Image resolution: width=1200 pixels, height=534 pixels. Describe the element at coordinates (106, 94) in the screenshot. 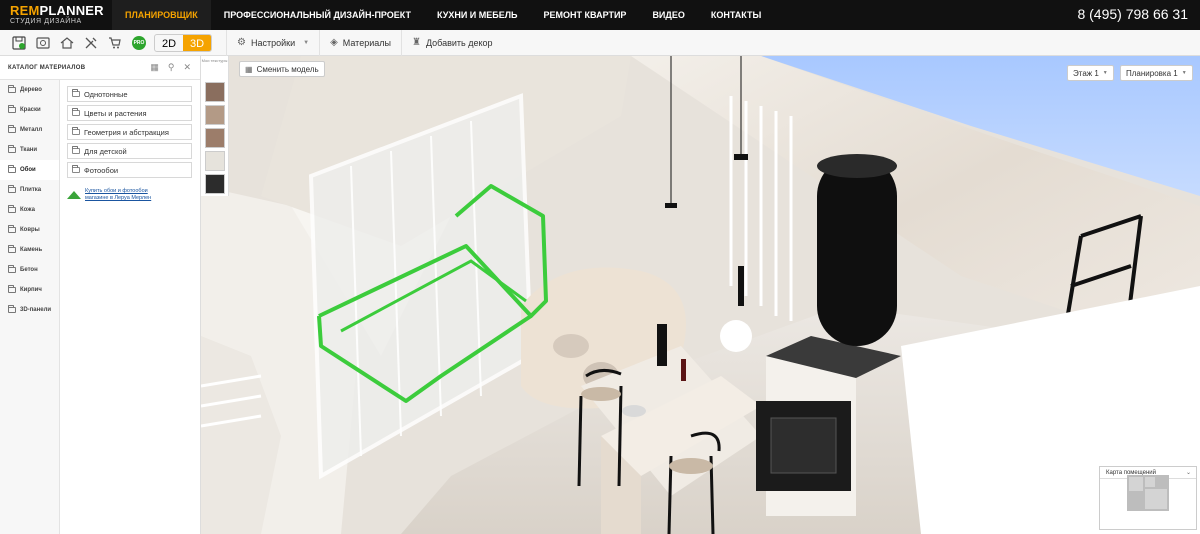

I see `subcategory-label: Однотонные` at that location.